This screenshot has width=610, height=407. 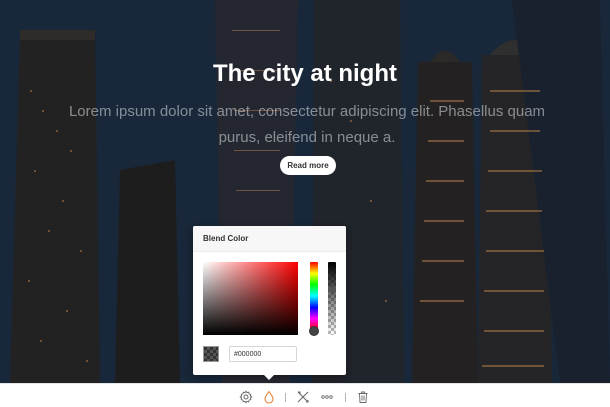 I want to click on hue-slider-handle, so click(x=314, y=331).